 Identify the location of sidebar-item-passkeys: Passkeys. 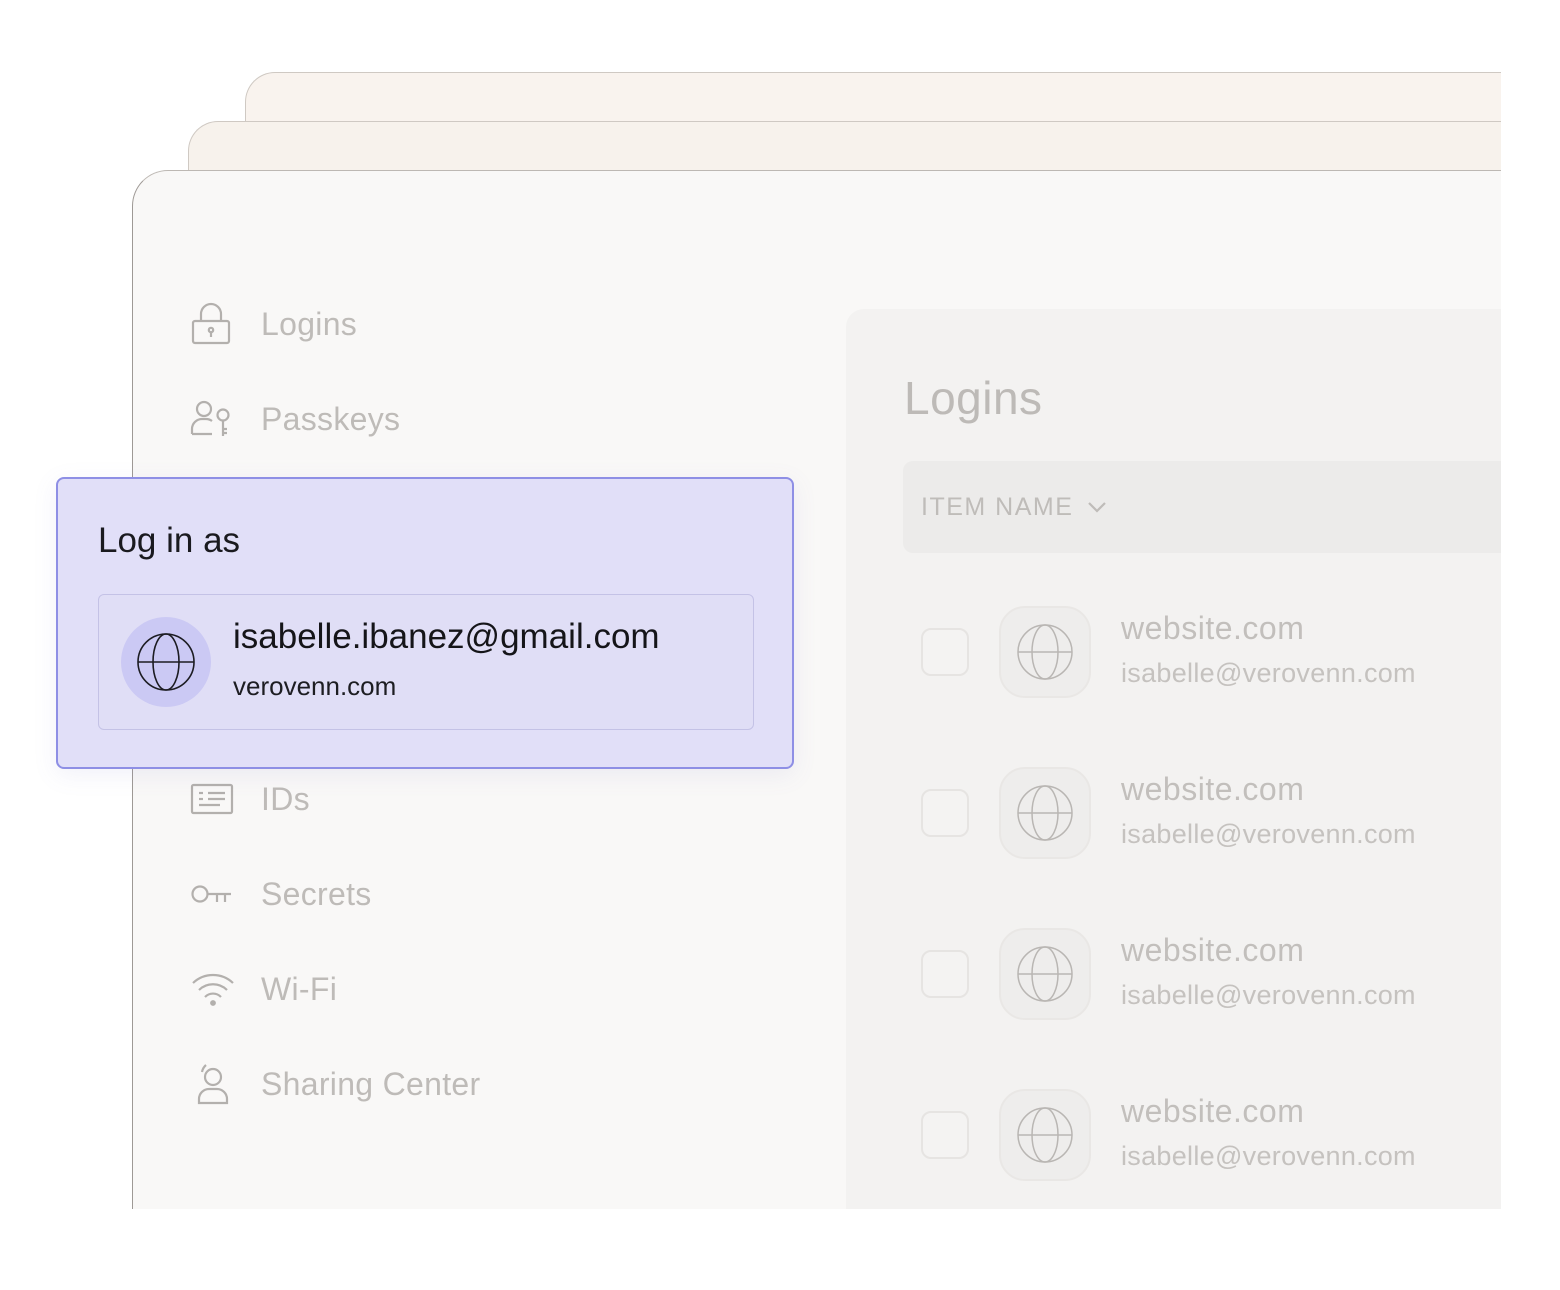
(295, 419).